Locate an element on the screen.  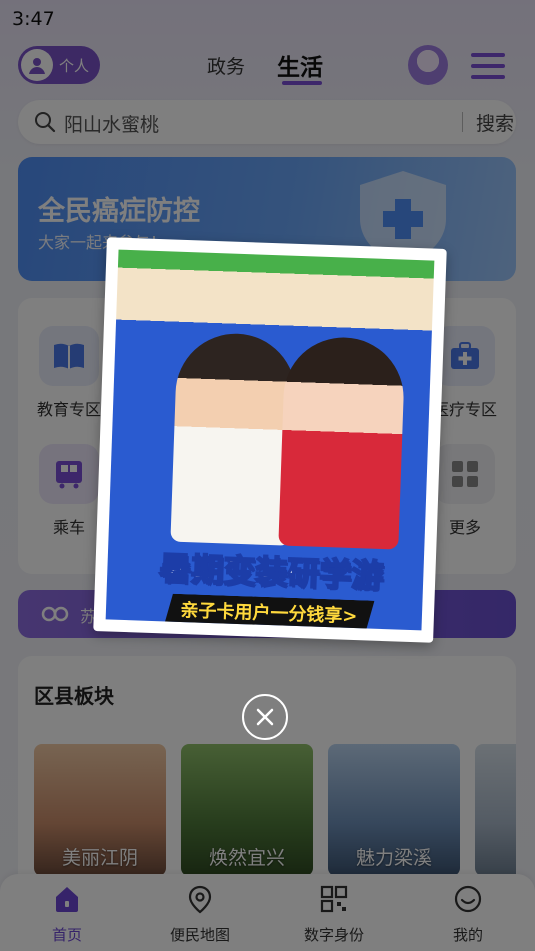
girl-figure is located at coordinates (342, 442).